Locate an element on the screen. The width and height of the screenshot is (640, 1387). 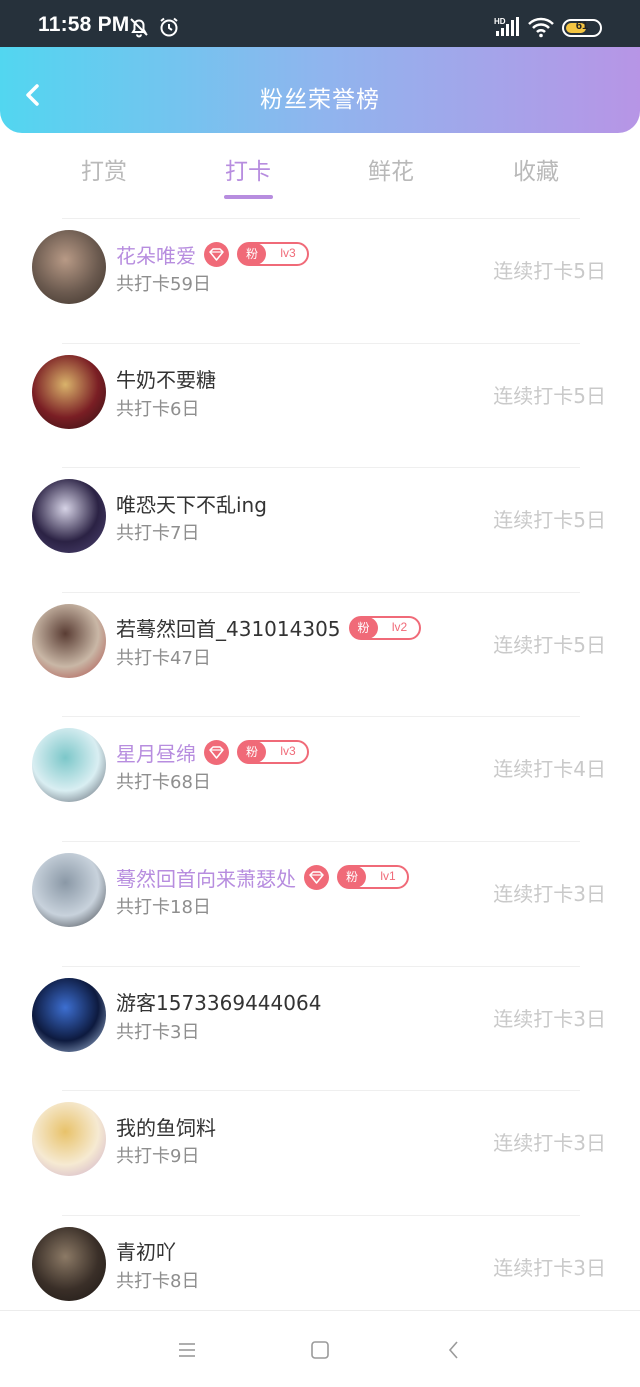
total-checkins: 共打卡7日 is located at coordinates (158, 534).